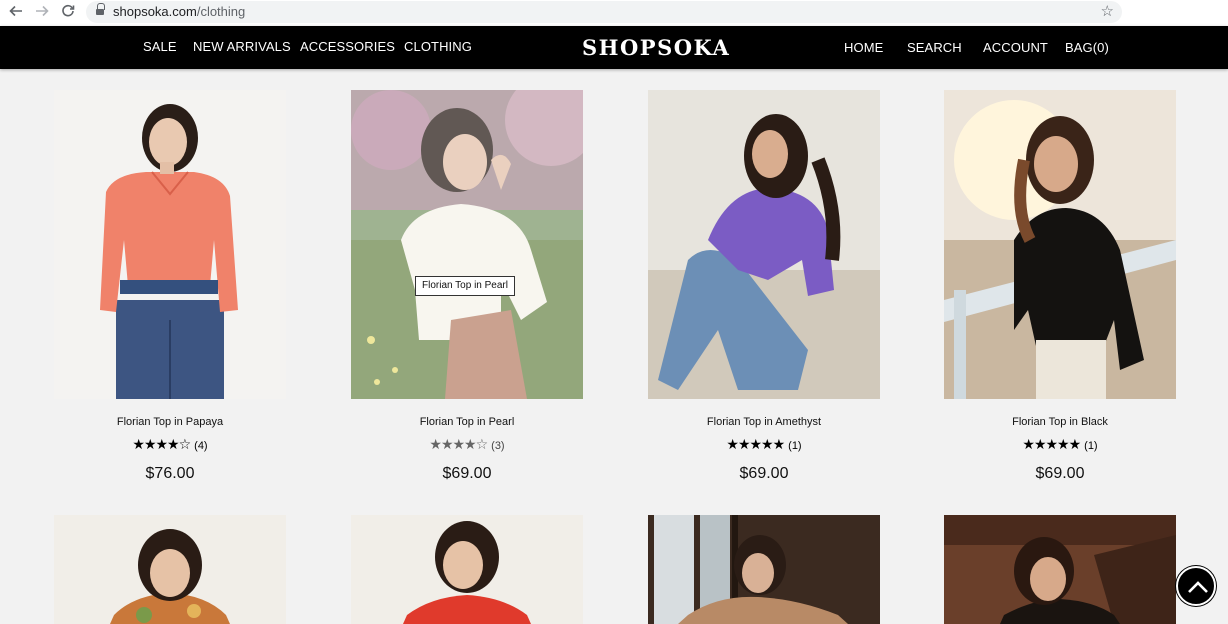 The width and height of the screenshot is (1228, 624). I want to click on review-count: (4), so click(201, 446).